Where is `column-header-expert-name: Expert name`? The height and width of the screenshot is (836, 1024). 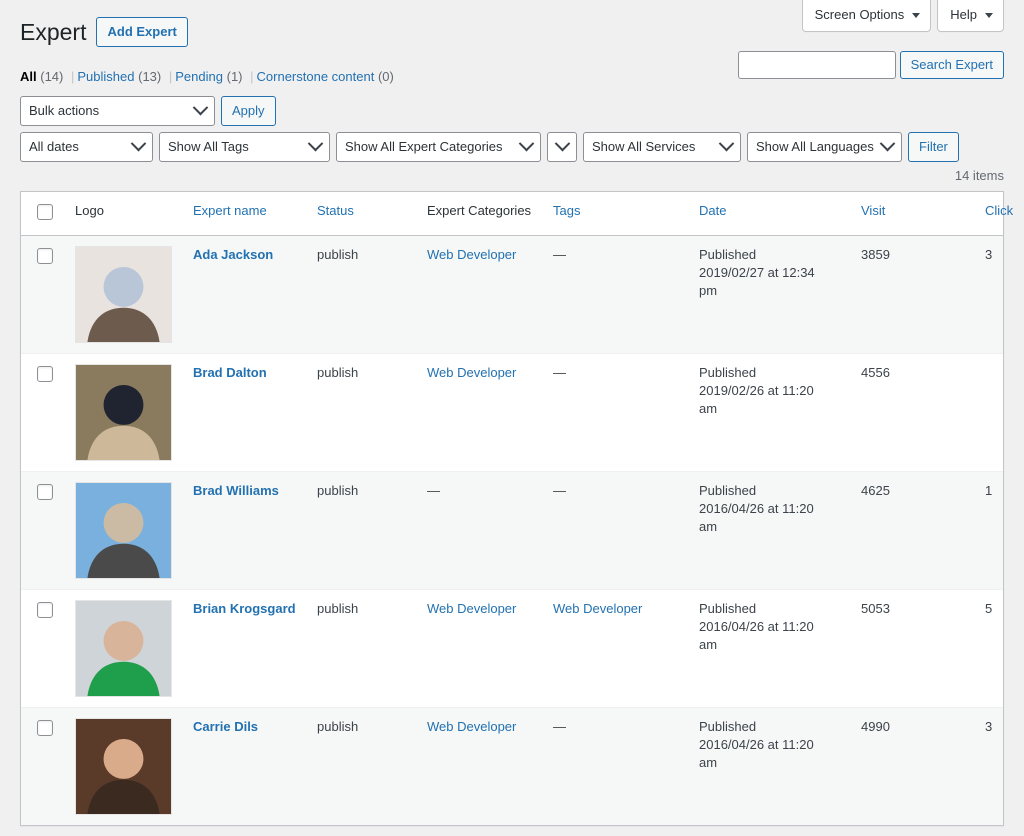 column-header-expert-name: Expert name is located at coordinates (255, 214).